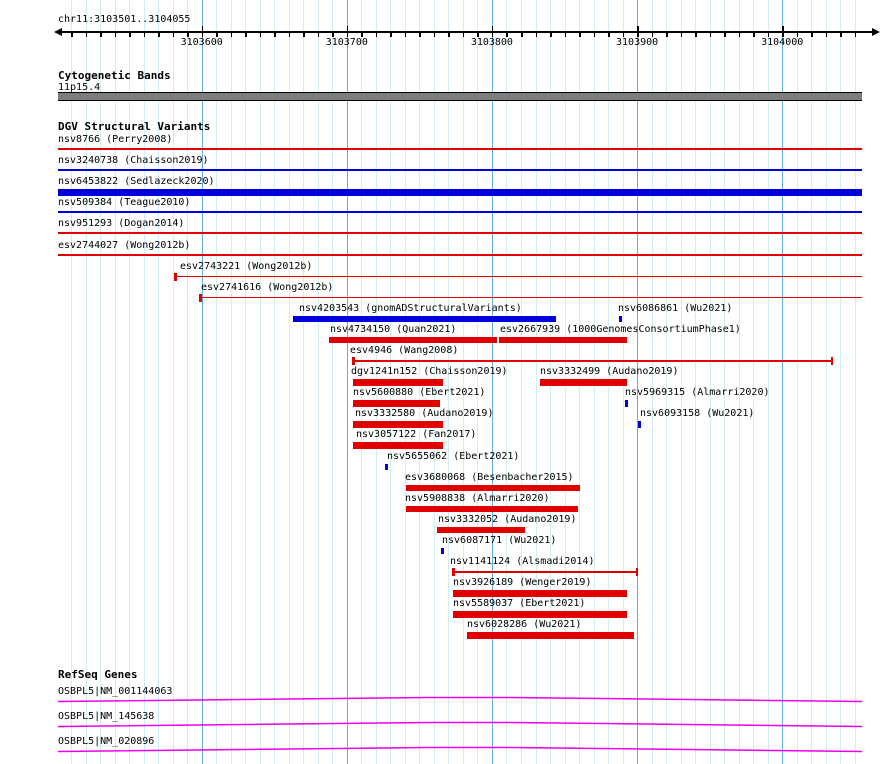 The width and height of the screenshot is (890, 764). What do you see at coordinates (489, 477) in the screenshot?
I see `variant-label: esv3680068 (Besenbacher2015)` at bounding box center [489, 477].